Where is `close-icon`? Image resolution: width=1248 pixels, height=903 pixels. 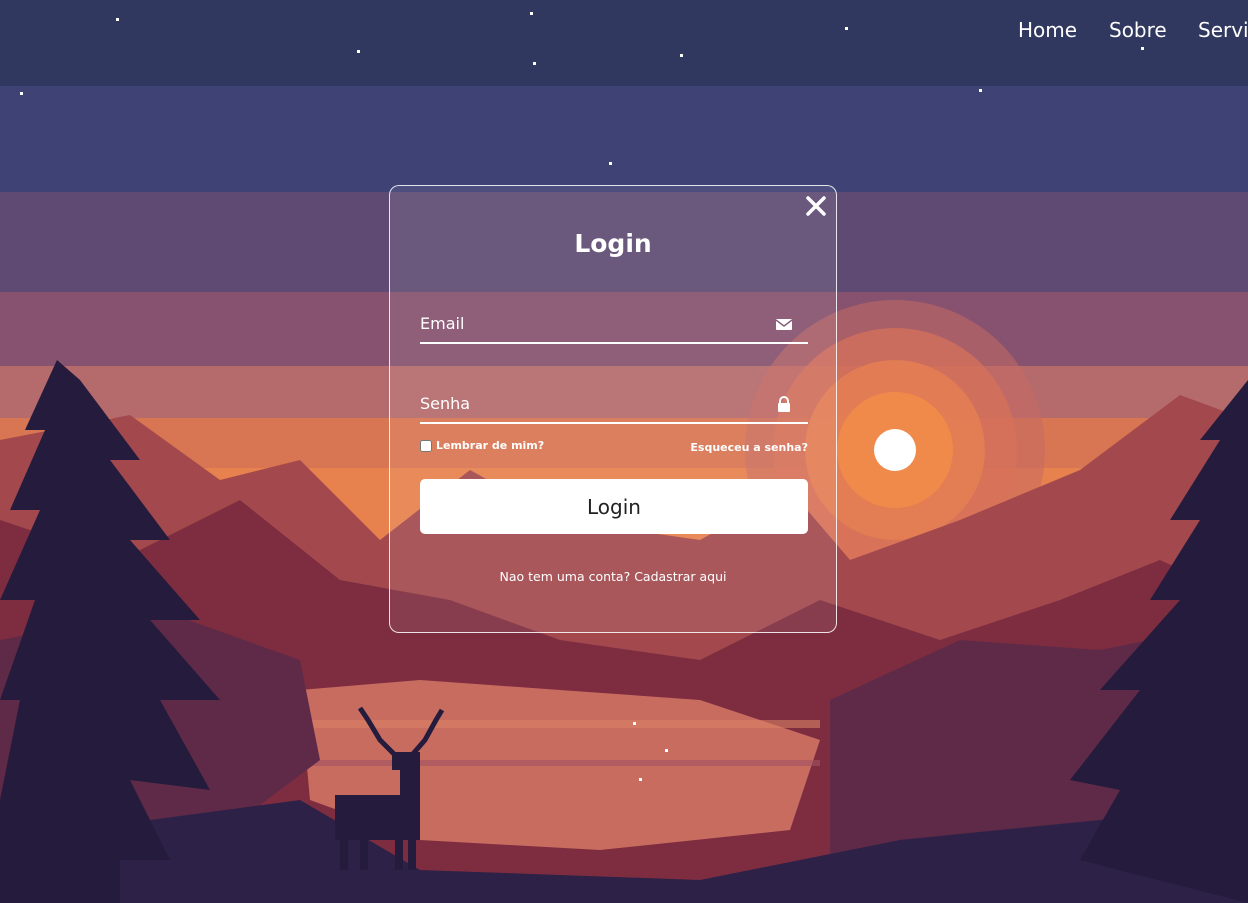
close-icon is located at coordinates (816, 206).